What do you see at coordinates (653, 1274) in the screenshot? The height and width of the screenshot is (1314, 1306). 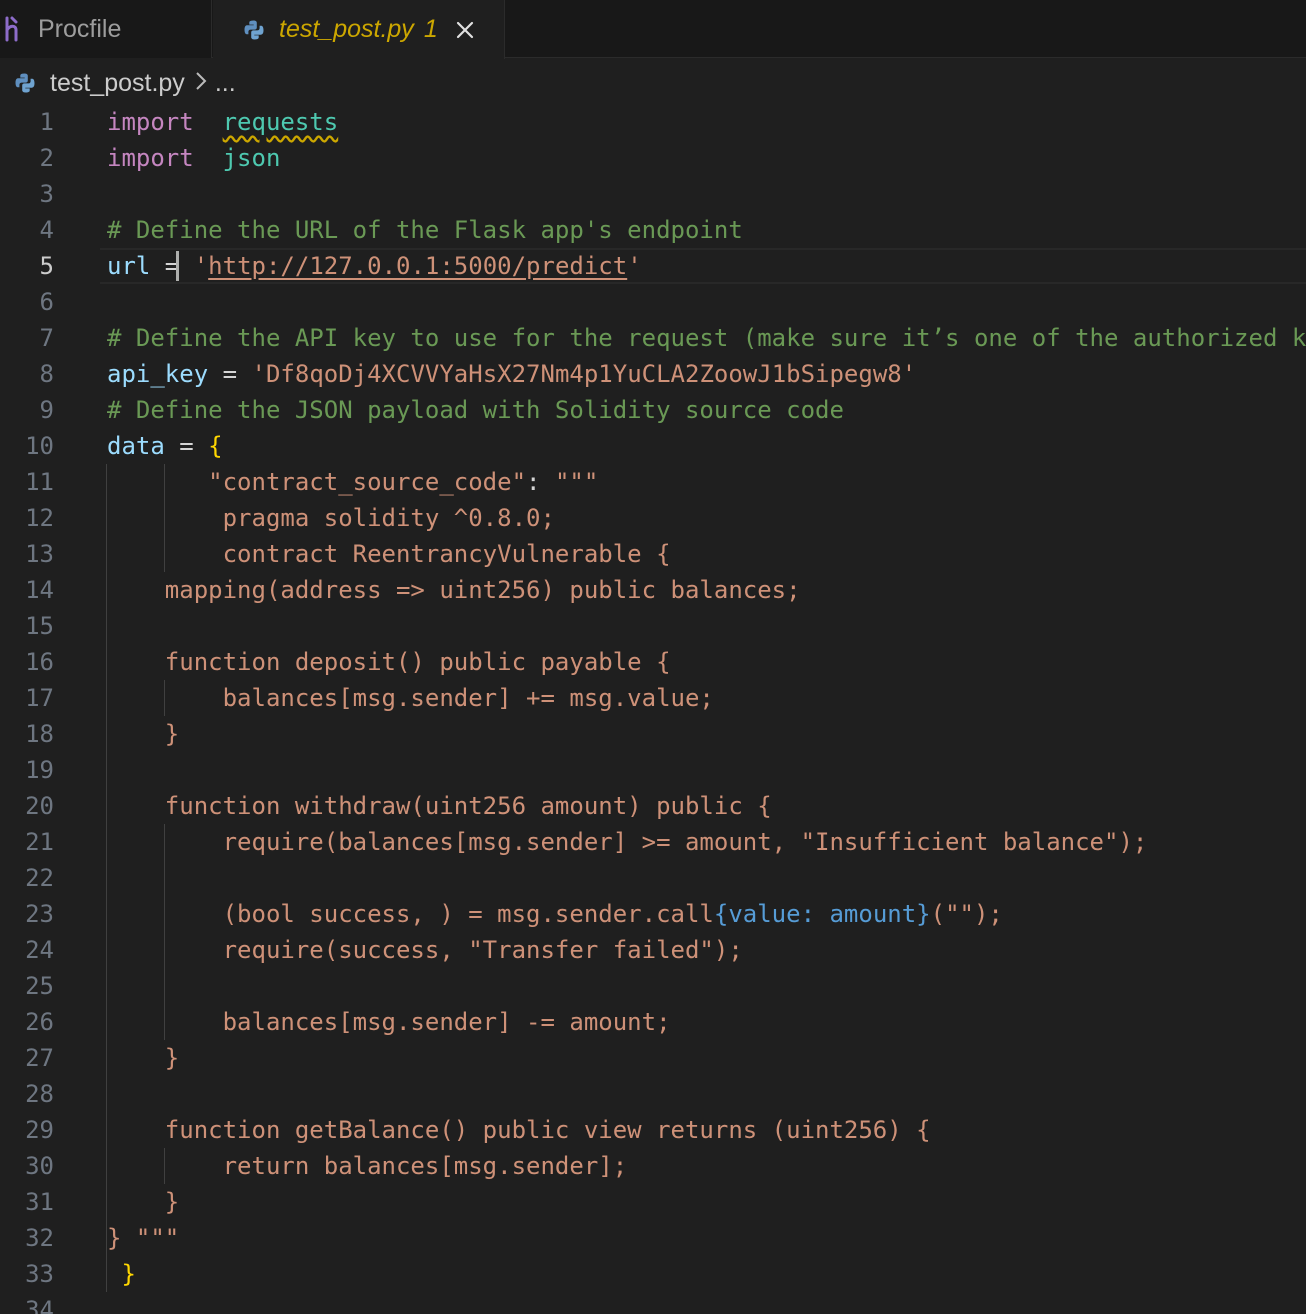 I see `code-line: 33 }` at bounding box center [653, 1274].